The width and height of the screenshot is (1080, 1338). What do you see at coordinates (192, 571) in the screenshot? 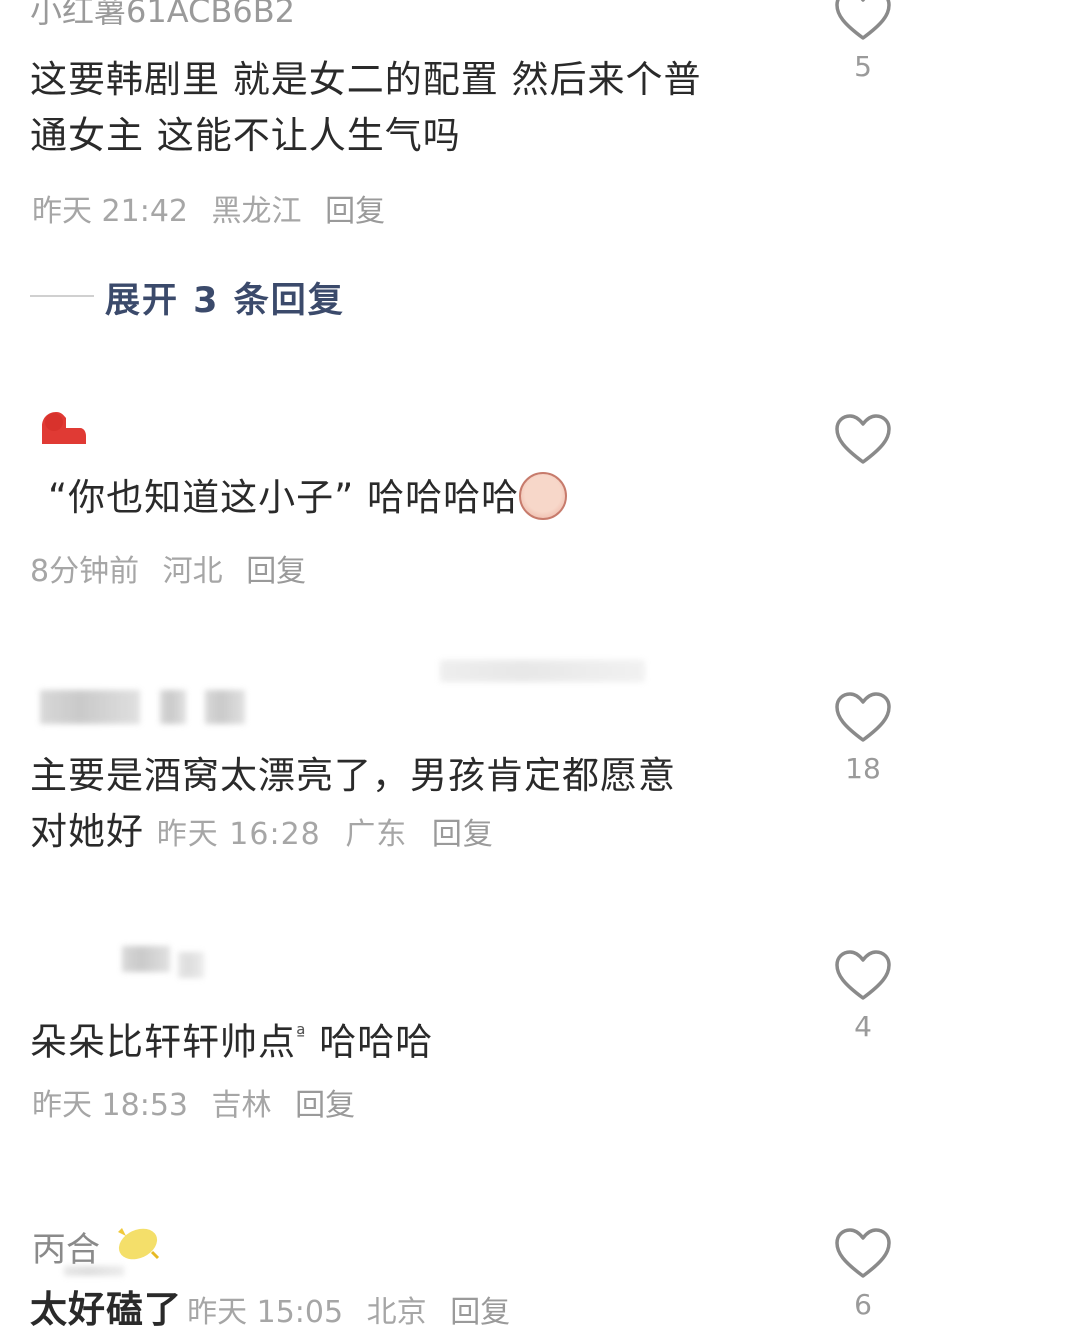
I see `comment-location: 河北` at bounding box center [192, 571].